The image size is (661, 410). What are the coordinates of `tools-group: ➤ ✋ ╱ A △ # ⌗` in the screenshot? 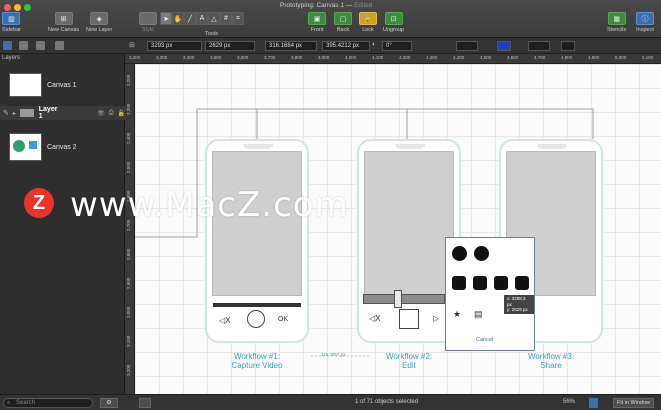 It's located at (202, 18).